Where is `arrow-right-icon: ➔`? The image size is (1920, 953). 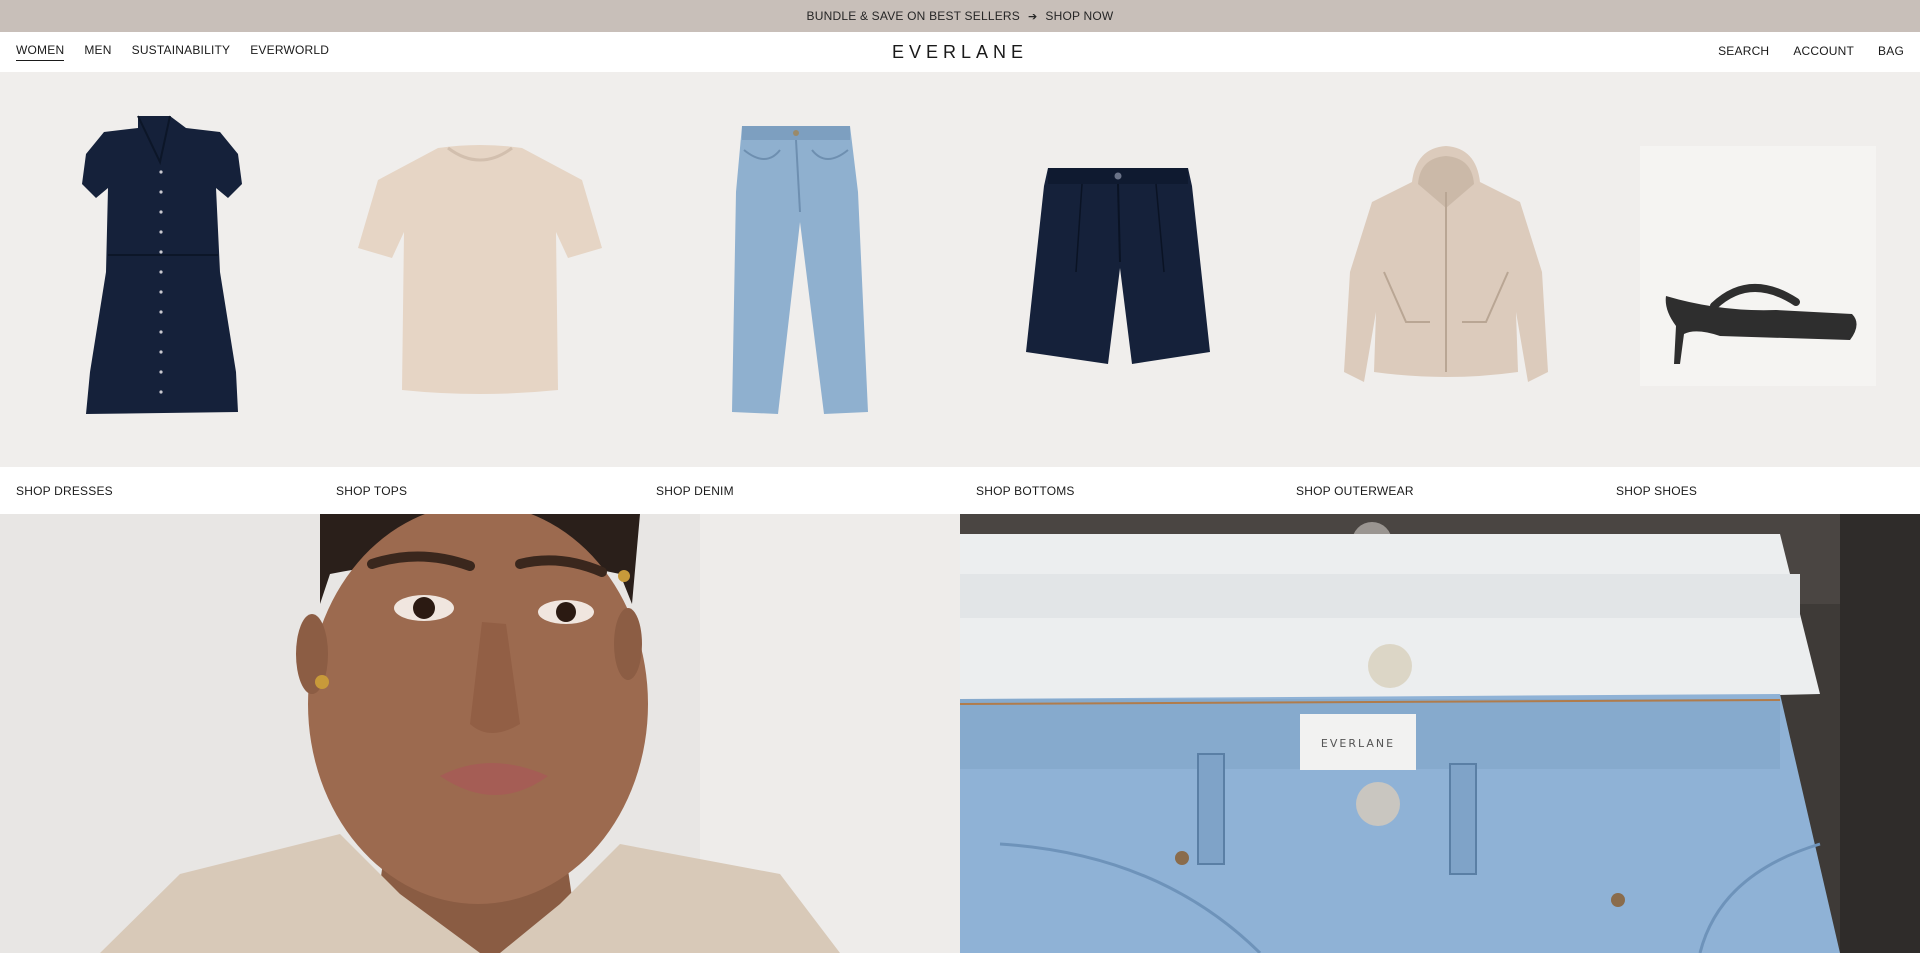 arrow-right-icon: ➔ is located at coordinates (1032, 16).